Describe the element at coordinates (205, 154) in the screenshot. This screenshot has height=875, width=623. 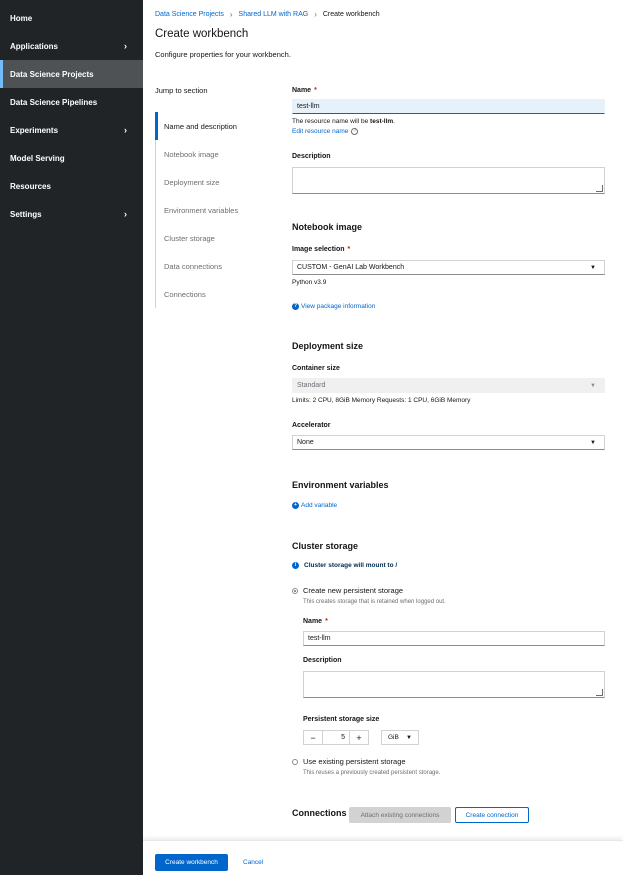
I see `jump-link-notebook-image: Notebook image` at that location.